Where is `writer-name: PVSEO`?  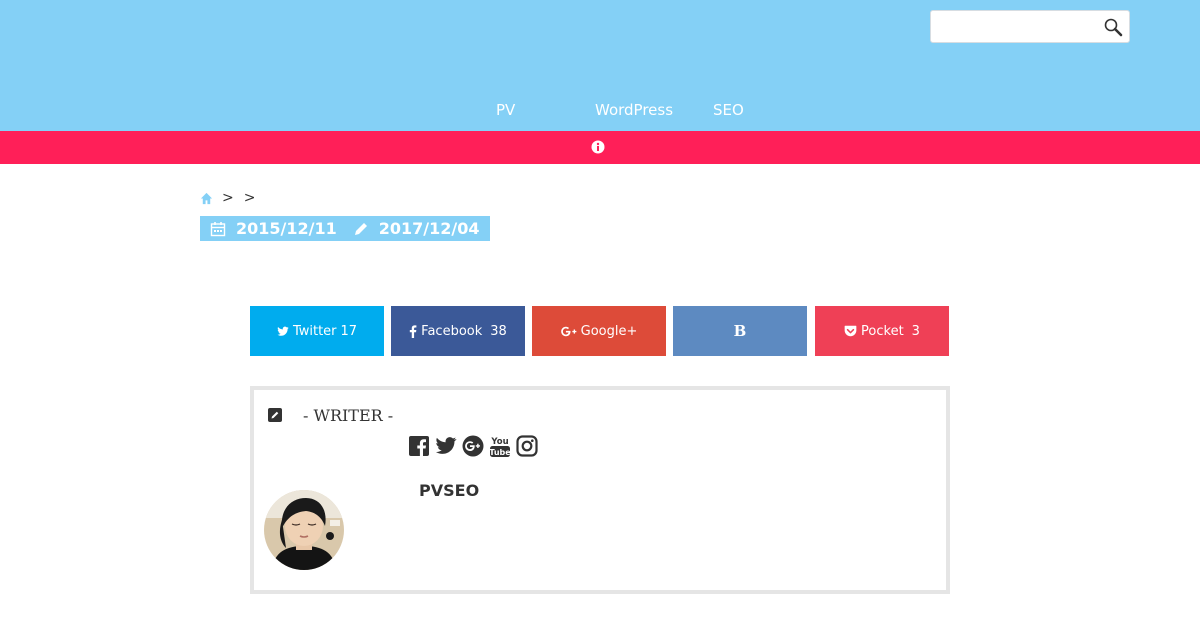 writer-name: PVSEO is located at coordinates (449, 490).